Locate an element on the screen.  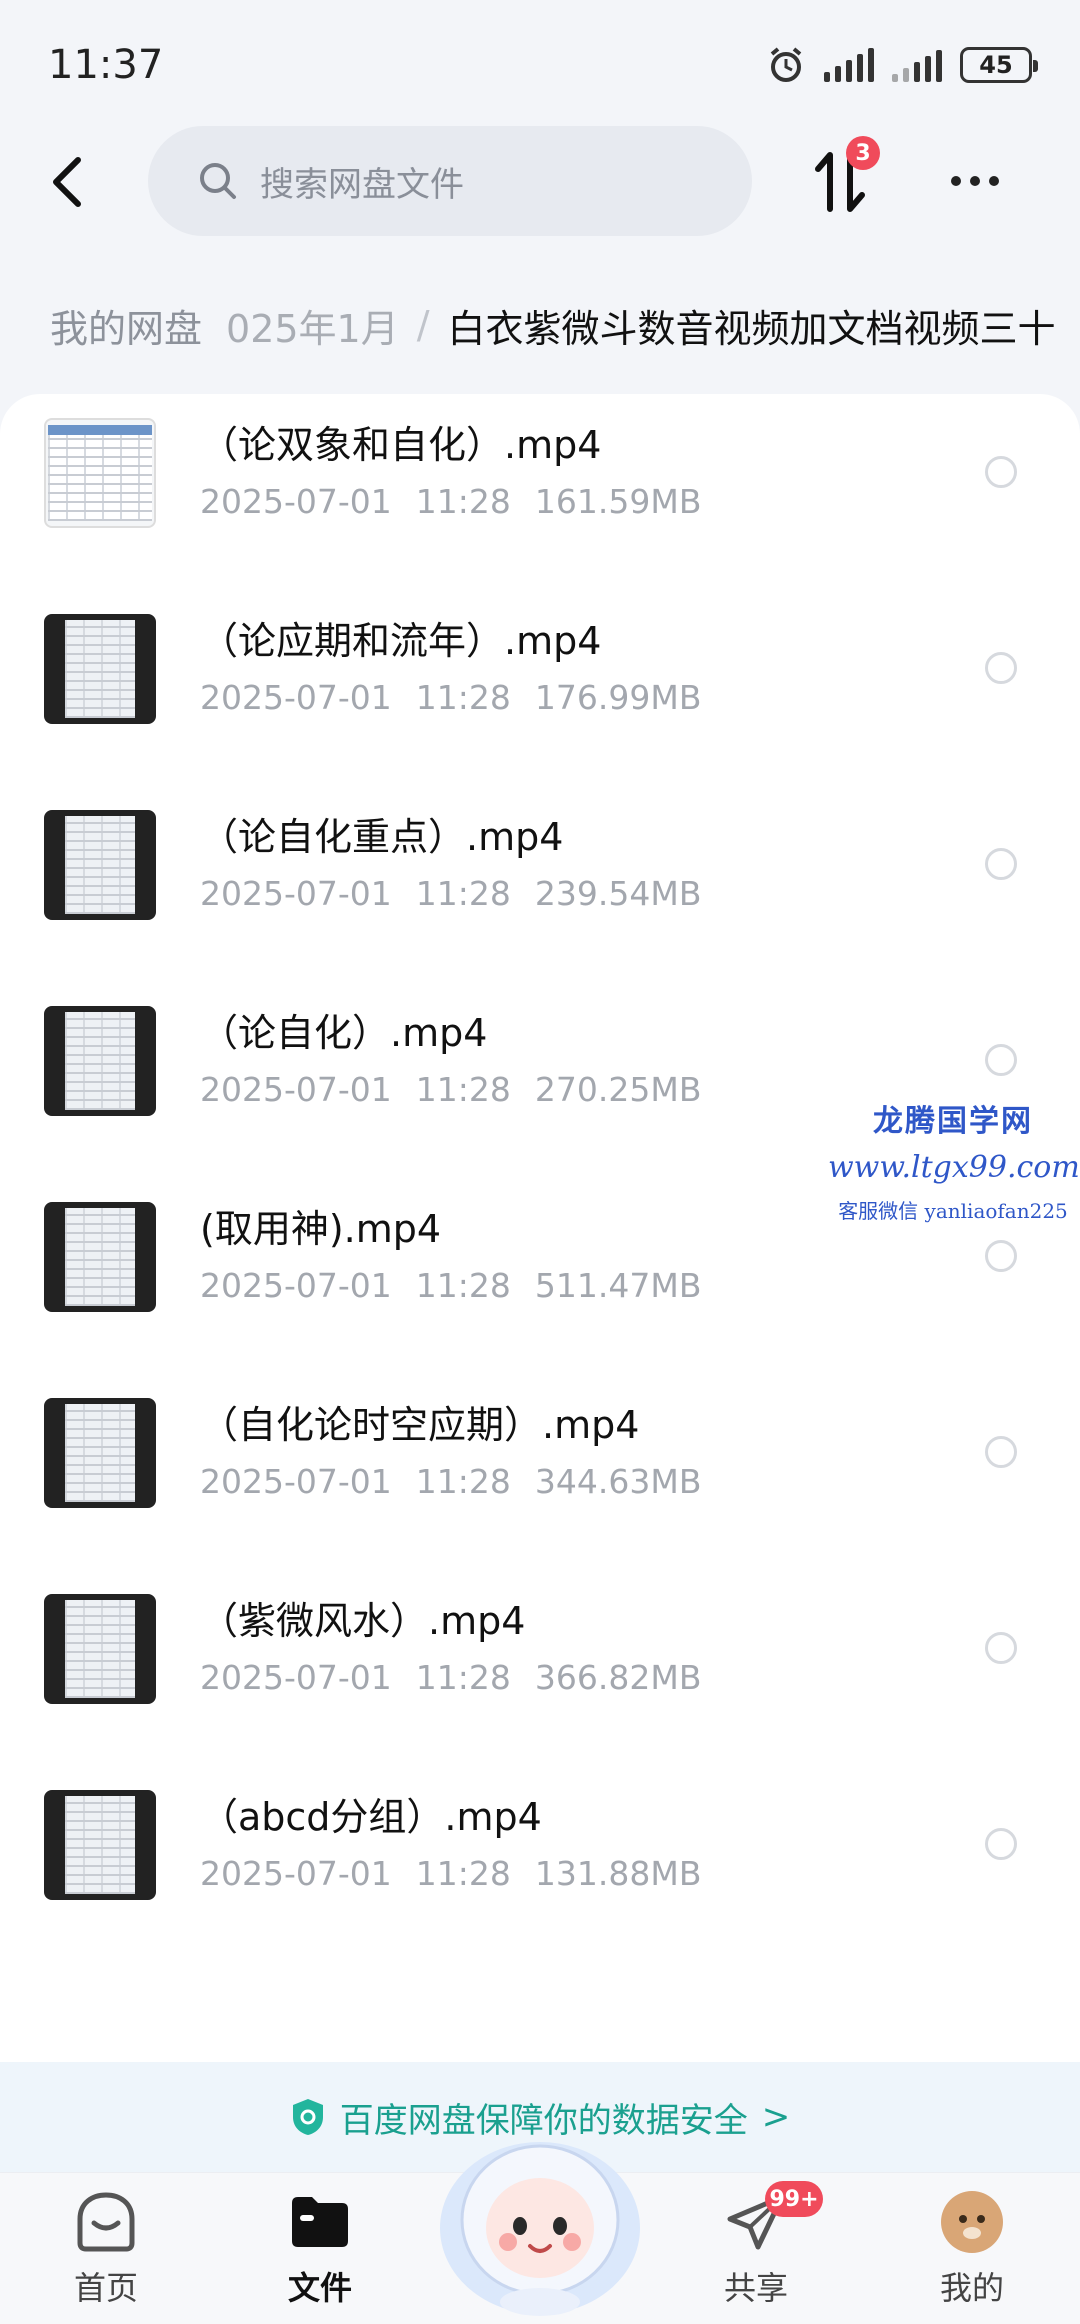
share-badge: 99+ is located at coordinates (794, 2199).